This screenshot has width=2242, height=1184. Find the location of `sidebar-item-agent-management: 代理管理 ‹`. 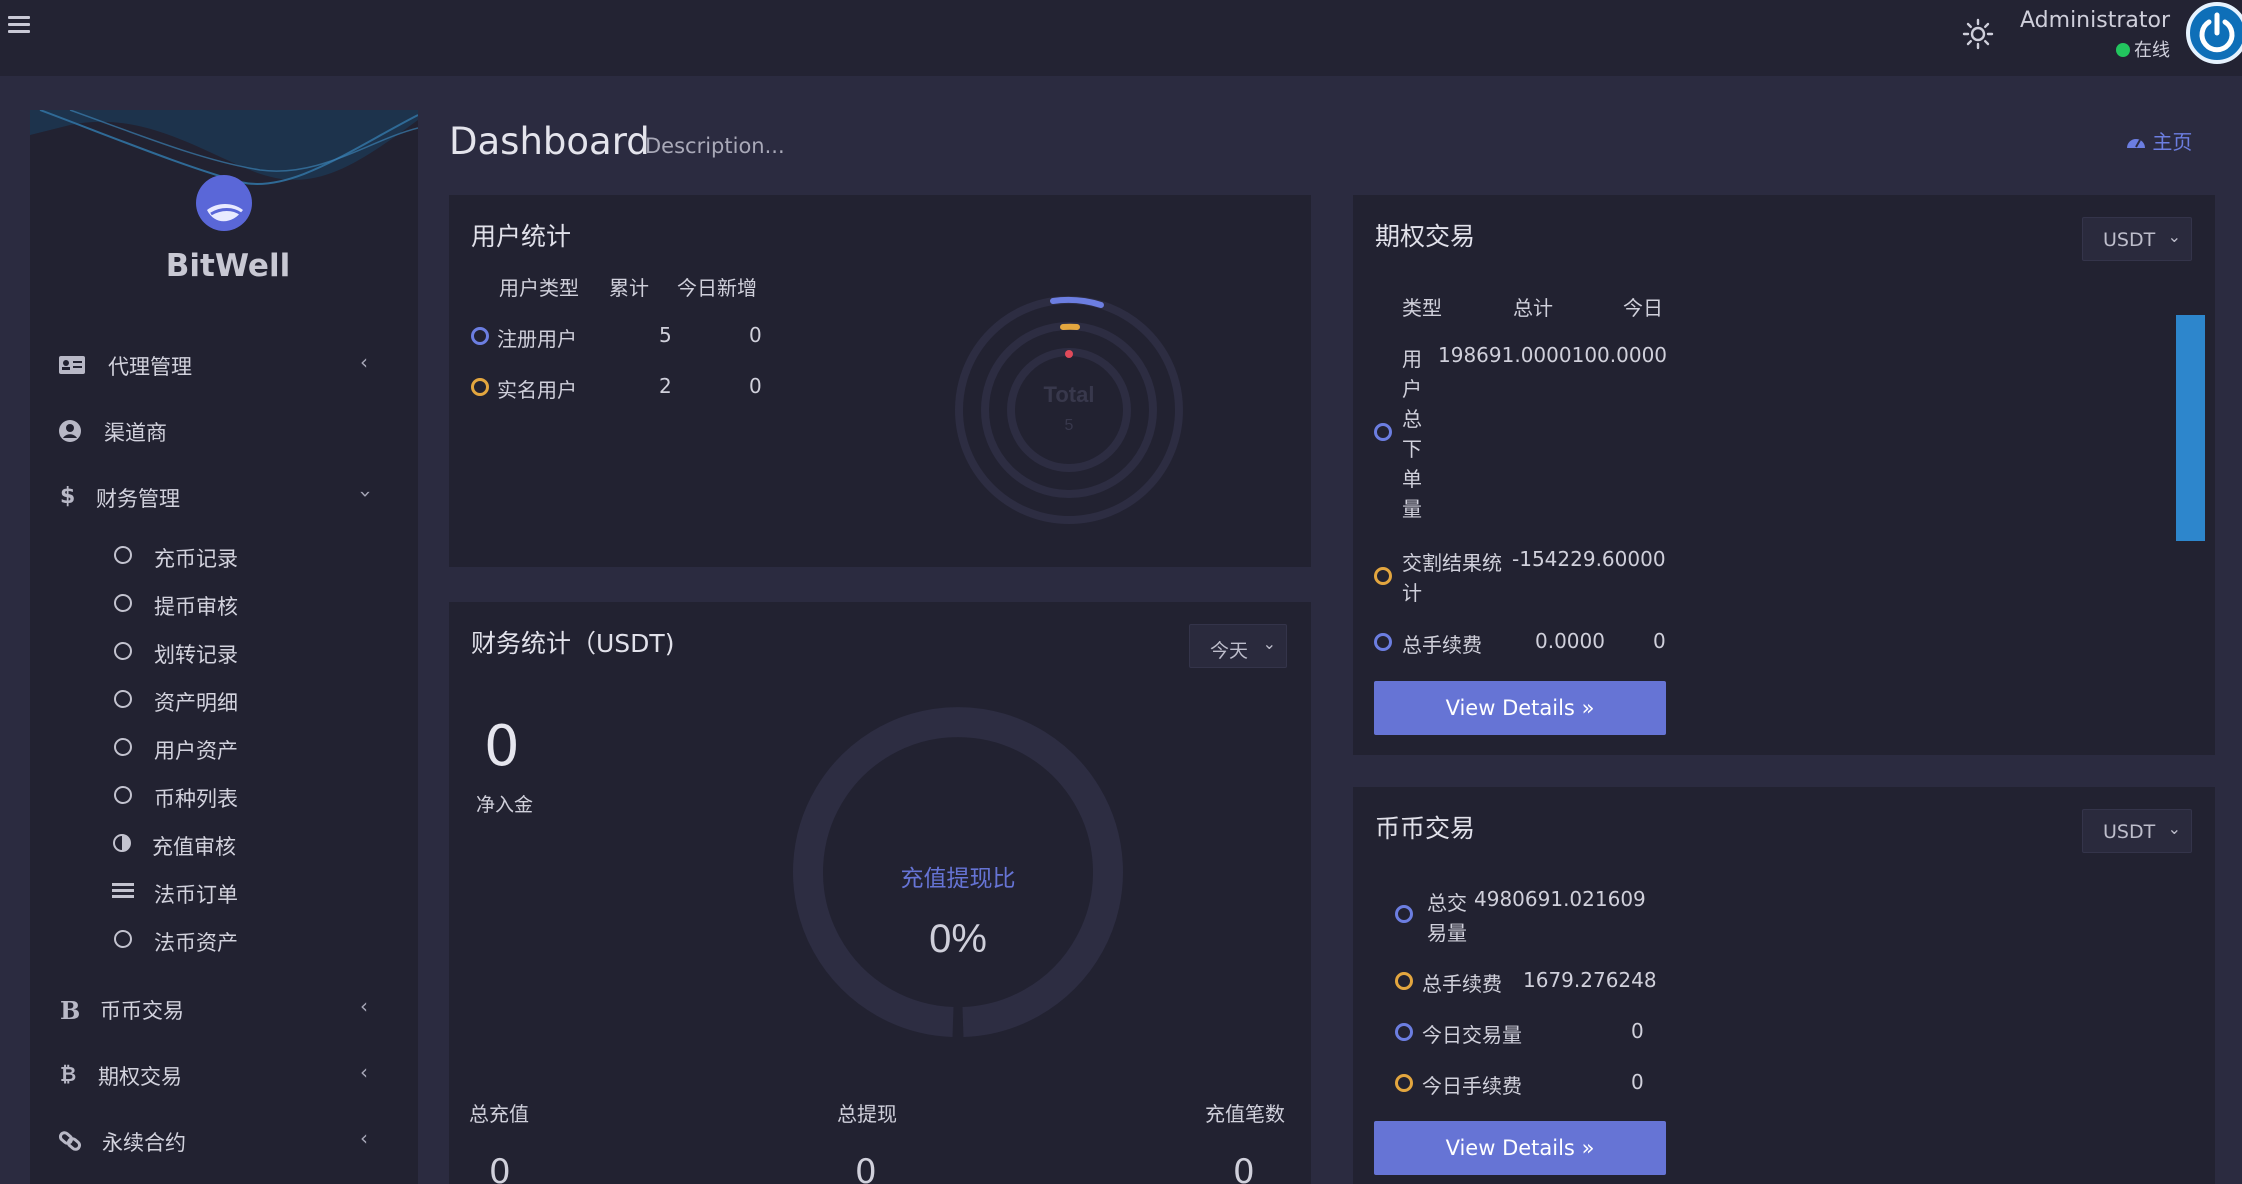

sidebar-item-agent-management: 代理管理 ‹ is located at coordinates (224, 365).